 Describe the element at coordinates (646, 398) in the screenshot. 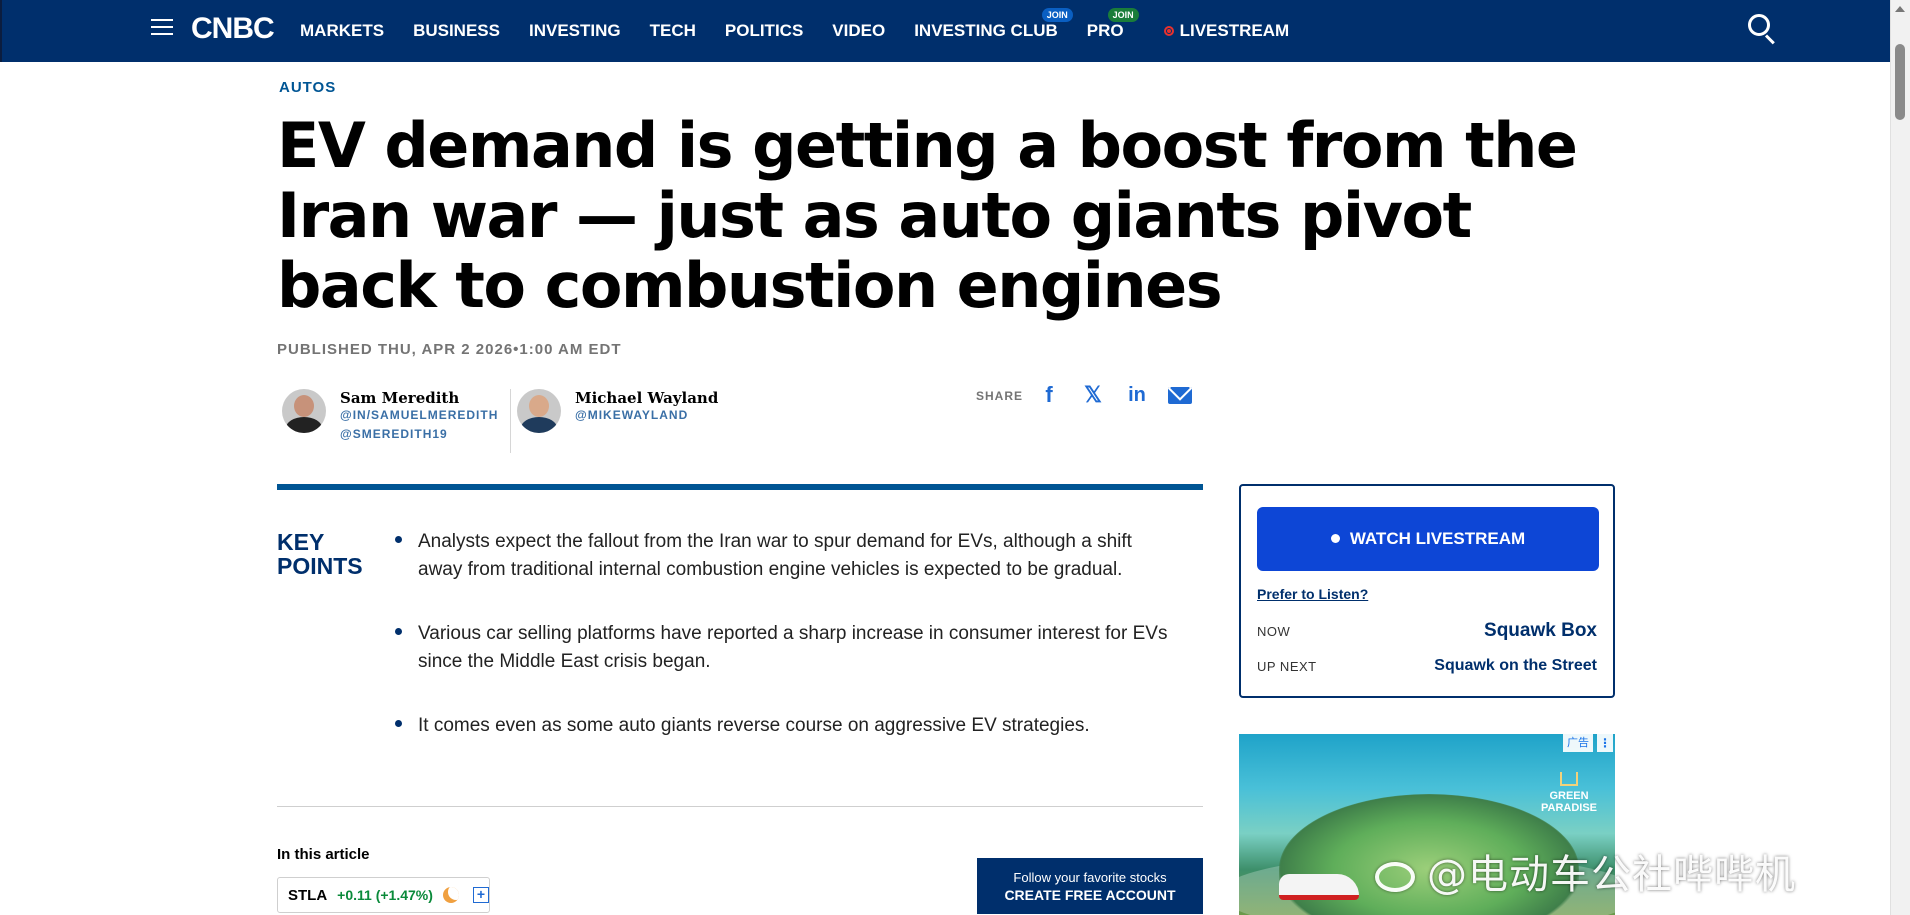

I see `author-name: Michael Wayland` at that location.